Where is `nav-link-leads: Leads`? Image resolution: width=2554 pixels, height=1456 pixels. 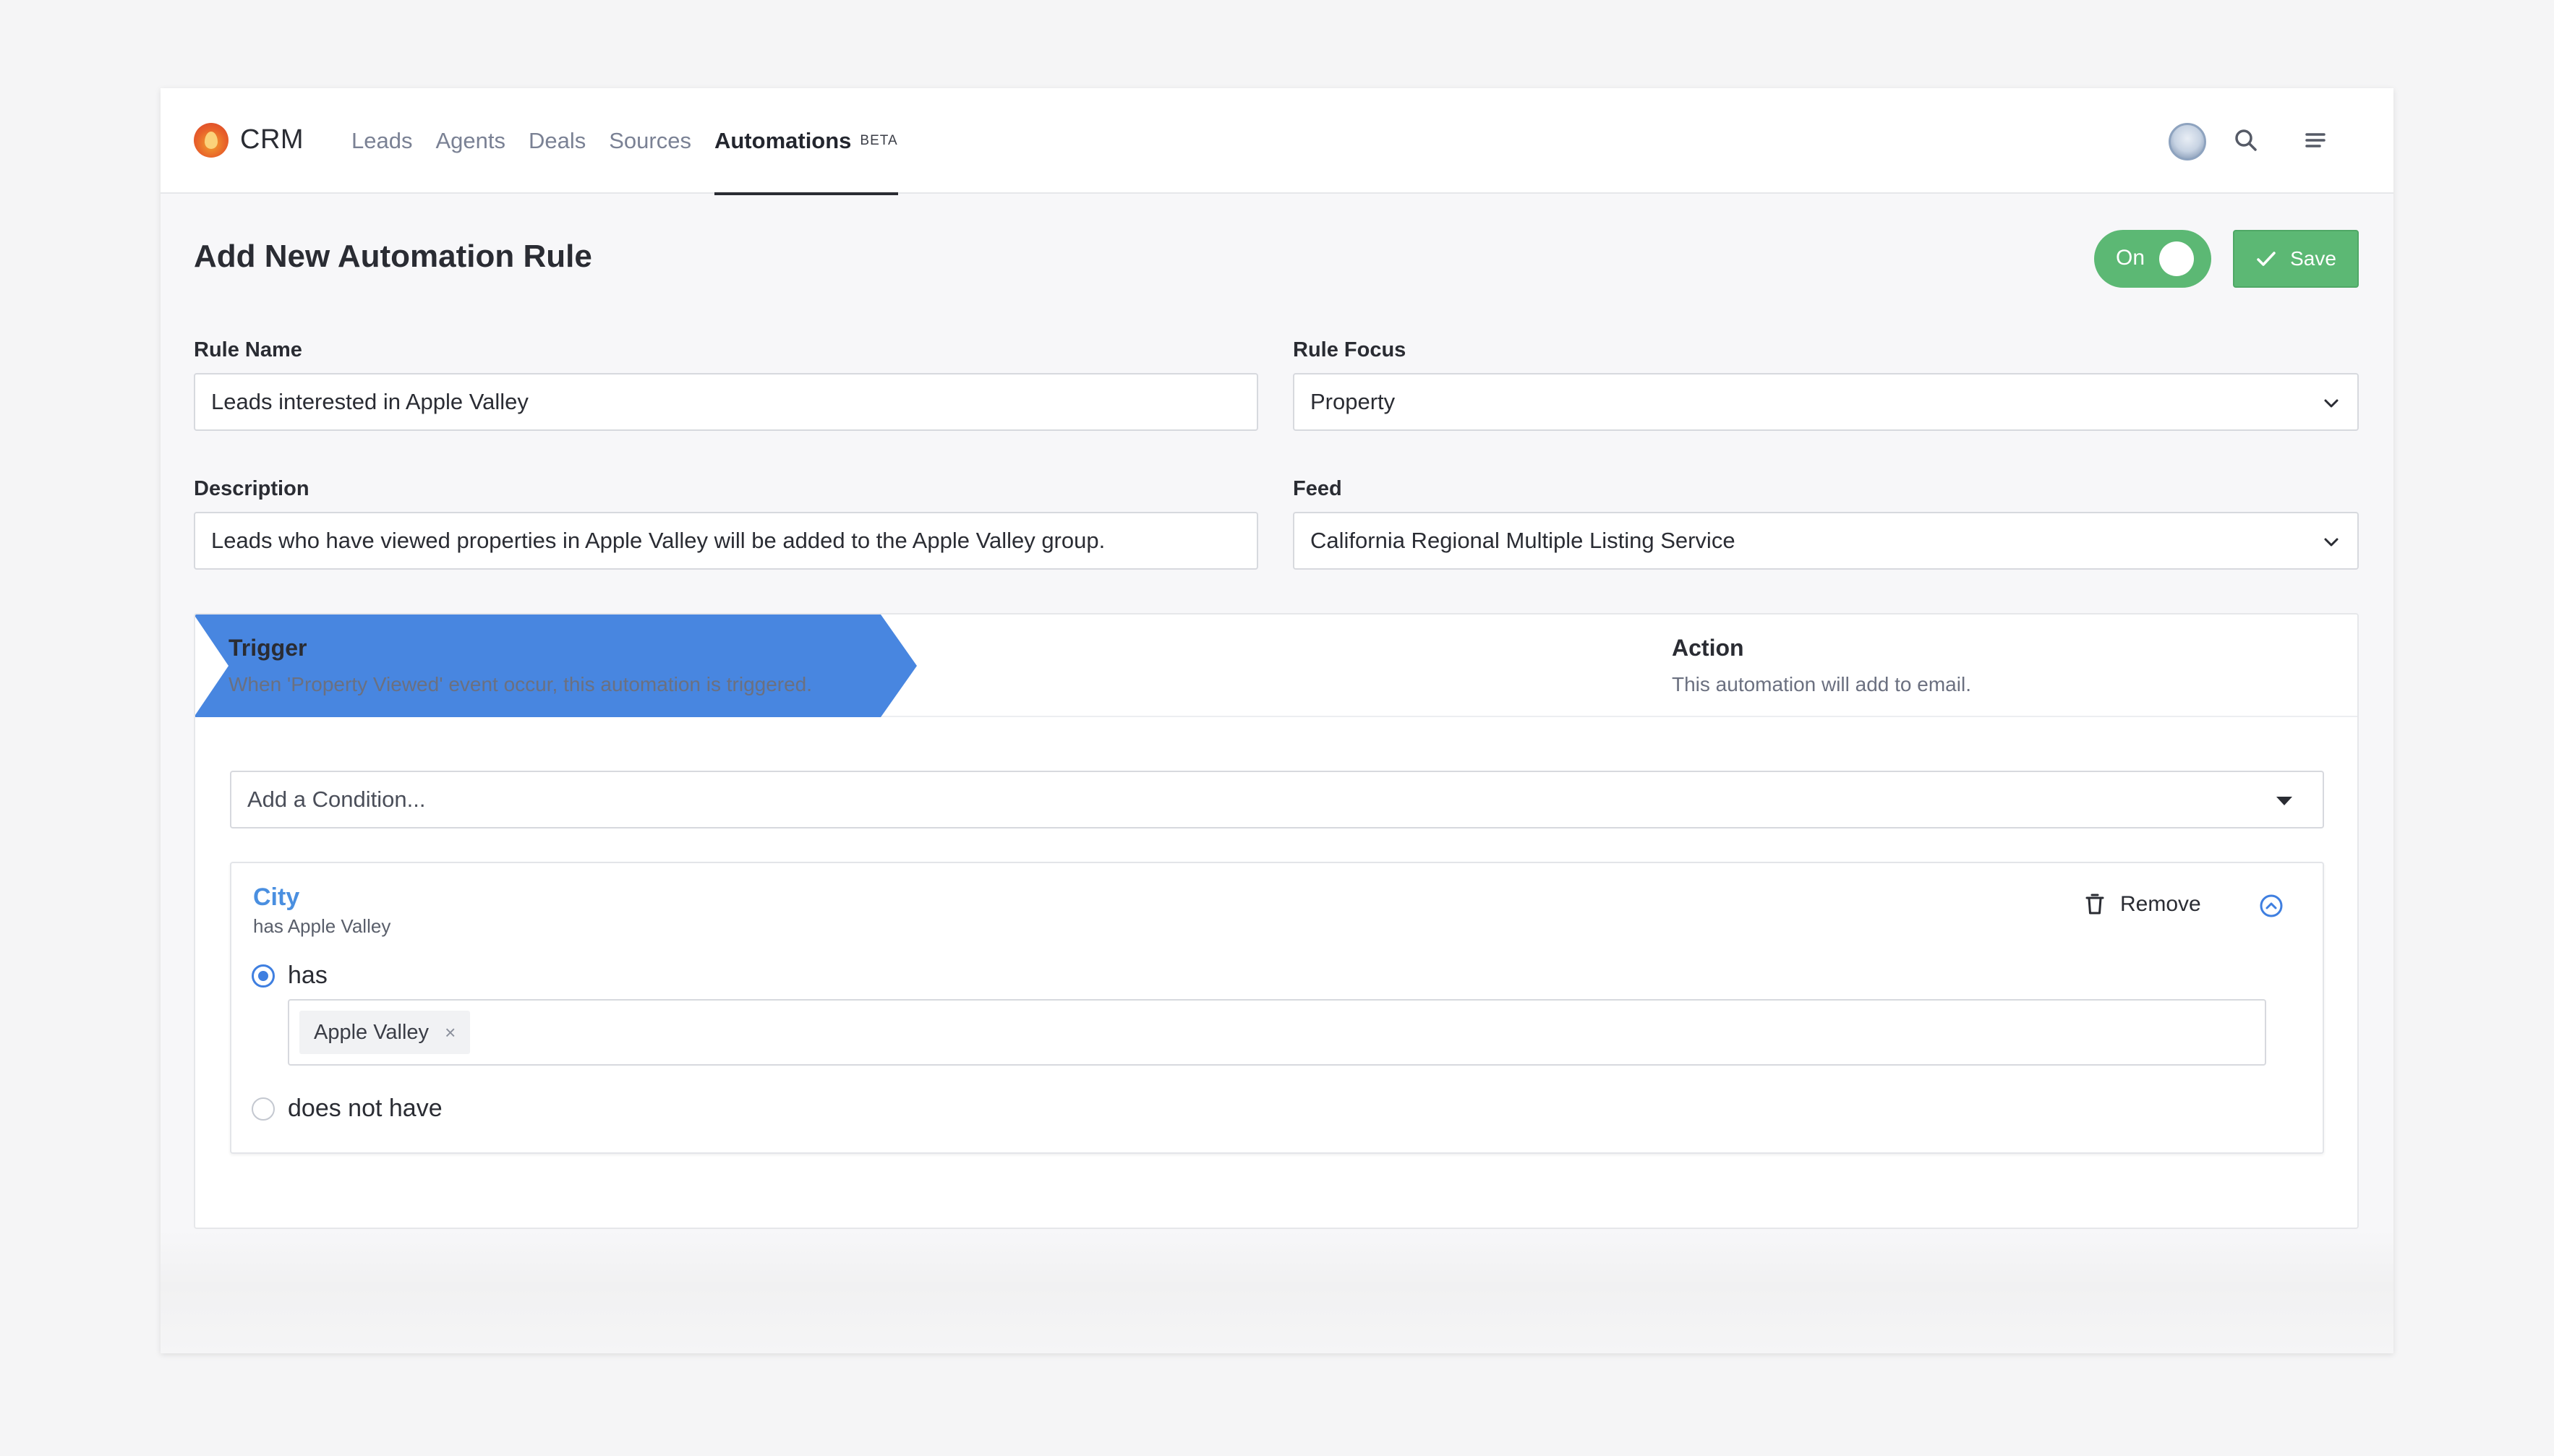 nav-link-leads: Leads is located at coordinates (382, 141).